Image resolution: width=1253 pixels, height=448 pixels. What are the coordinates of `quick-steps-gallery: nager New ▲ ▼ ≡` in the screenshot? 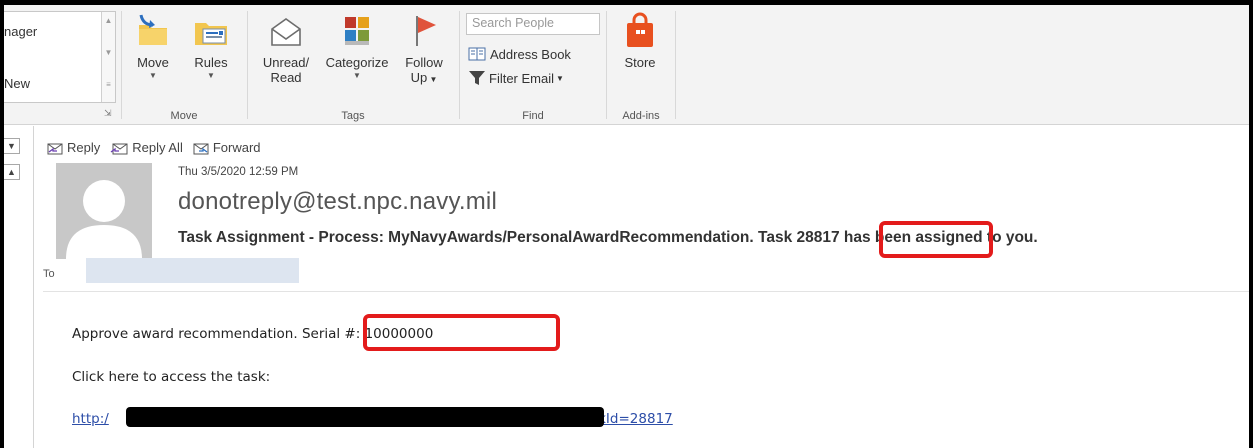 It's located at (60, 57).